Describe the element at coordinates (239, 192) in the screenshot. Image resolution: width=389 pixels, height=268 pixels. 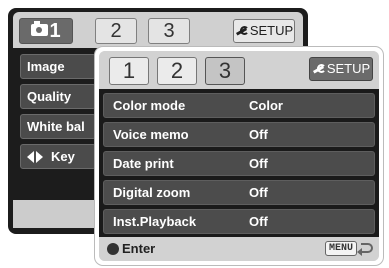
I see `setting-row-digital-zoom: Digital zoom Off` at that location.